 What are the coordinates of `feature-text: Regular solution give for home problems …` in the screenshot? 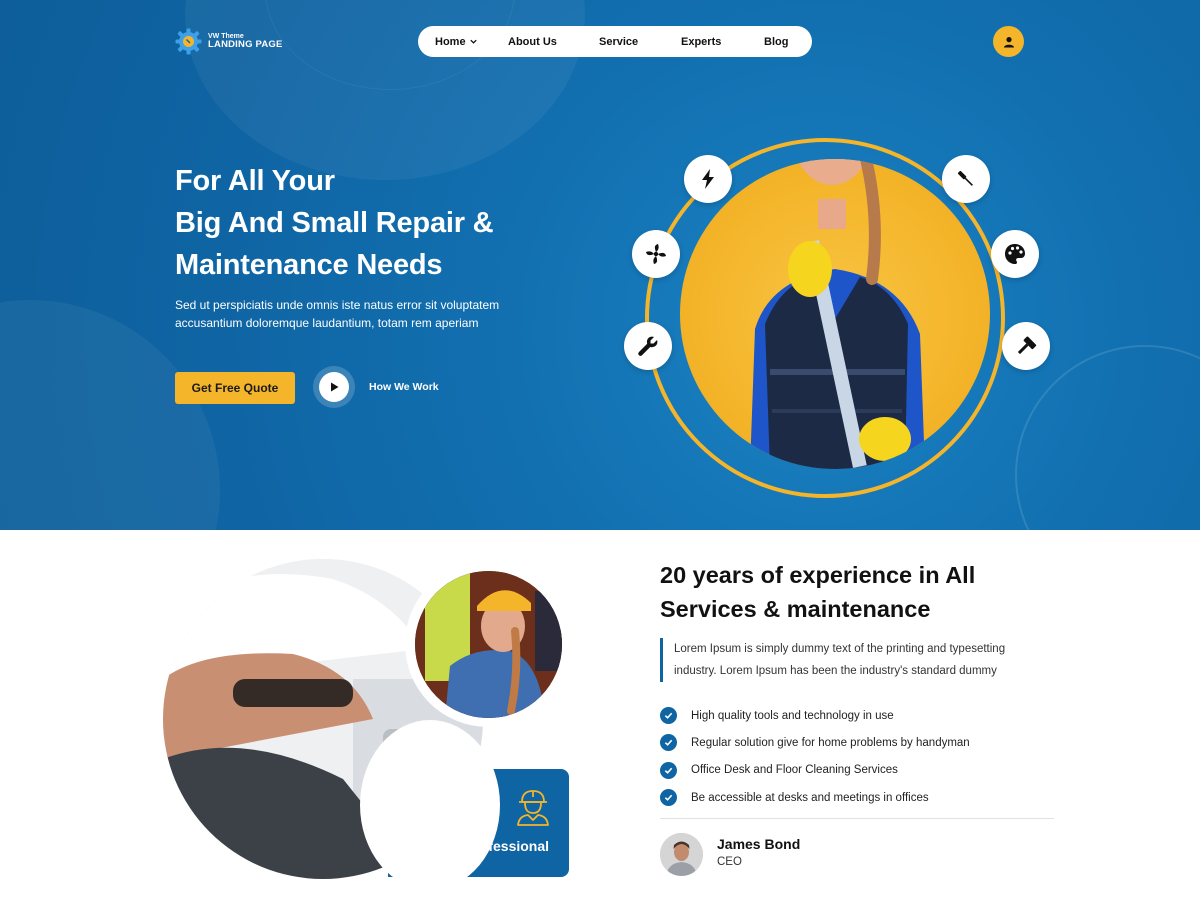 It's located at (830, 742).